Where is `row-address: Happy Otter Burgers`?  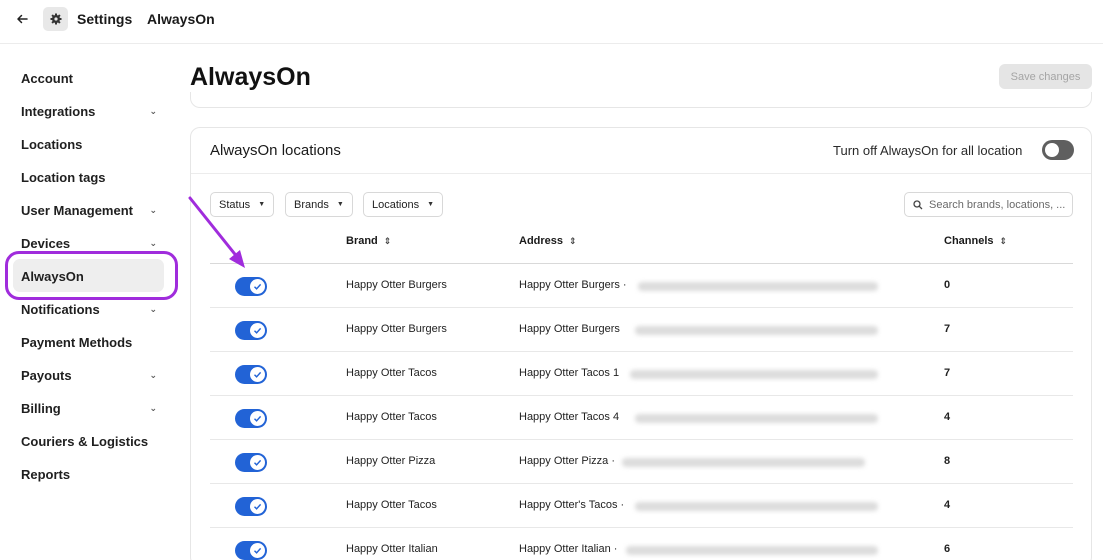 row-address: Happy Otter Burgers is located at coordinates (569, 329).